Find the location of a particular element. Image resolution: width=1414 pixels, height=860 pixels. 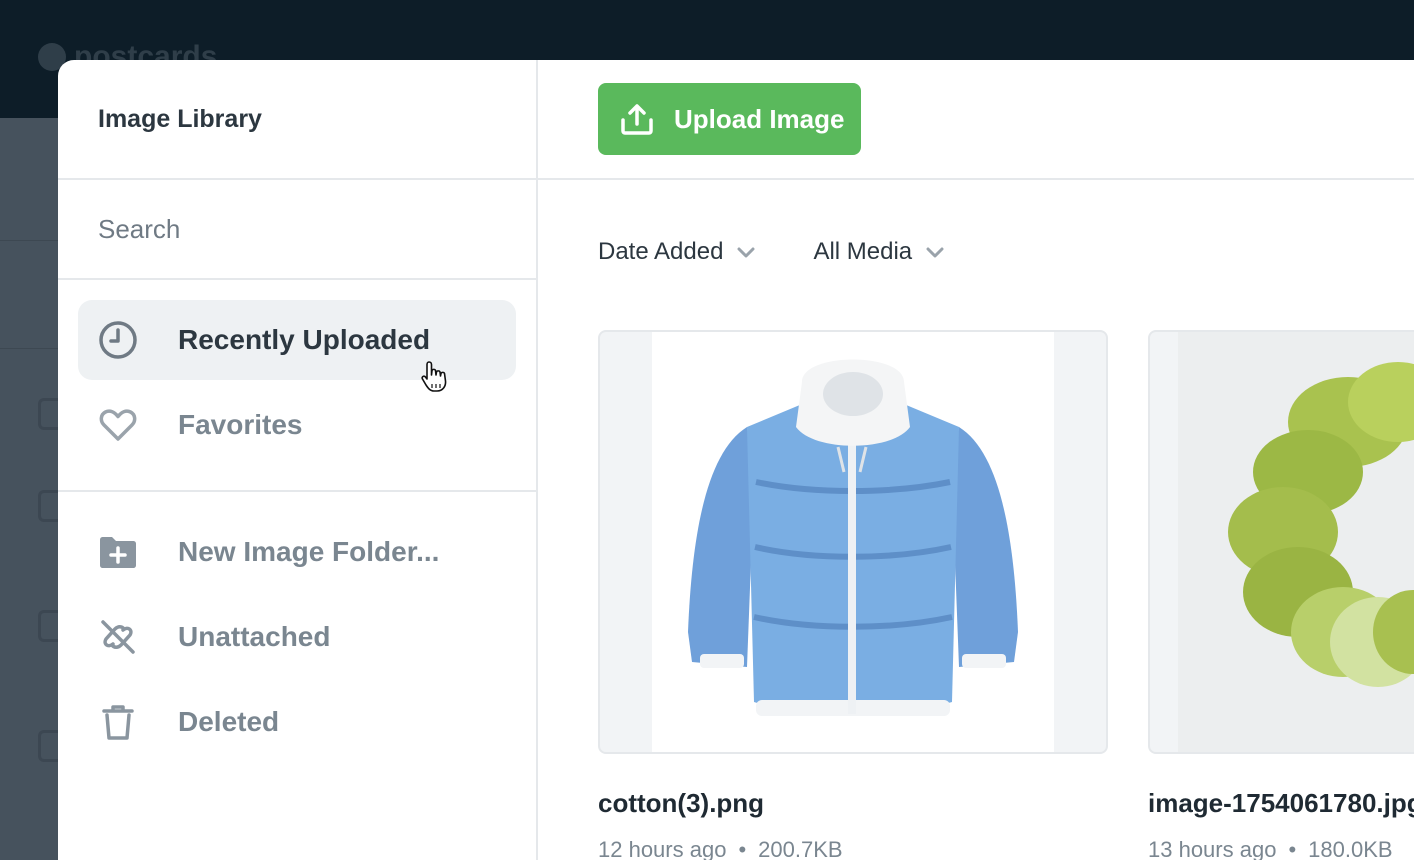

puffer-jacket-image is located at coordinates (853, 537).